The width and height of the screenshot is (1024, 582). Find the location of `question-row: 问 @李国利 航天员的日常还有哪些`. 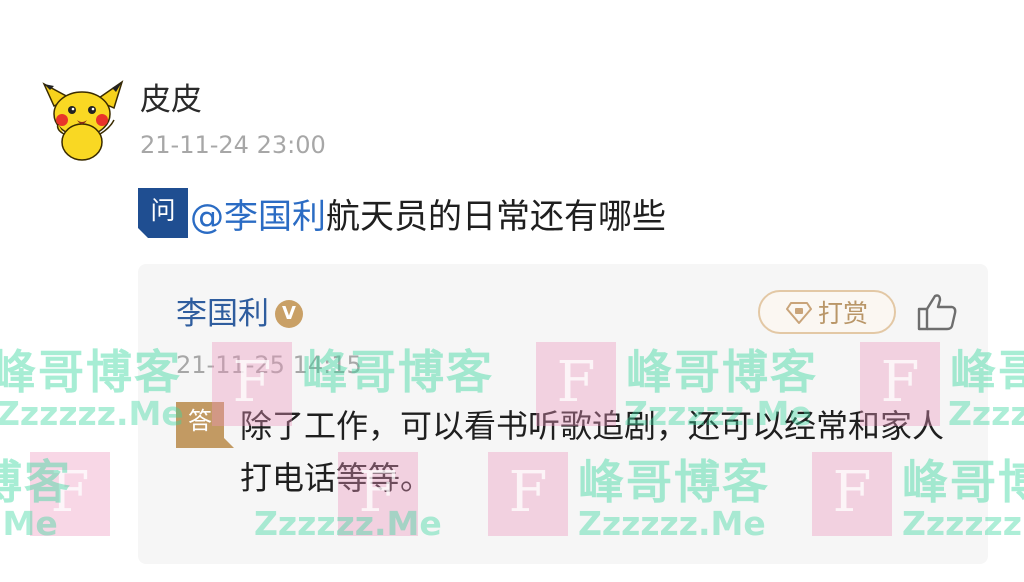

question-row: 问 @李国利 航天员的日常还有哪些 is located at coordinates (402, 213).